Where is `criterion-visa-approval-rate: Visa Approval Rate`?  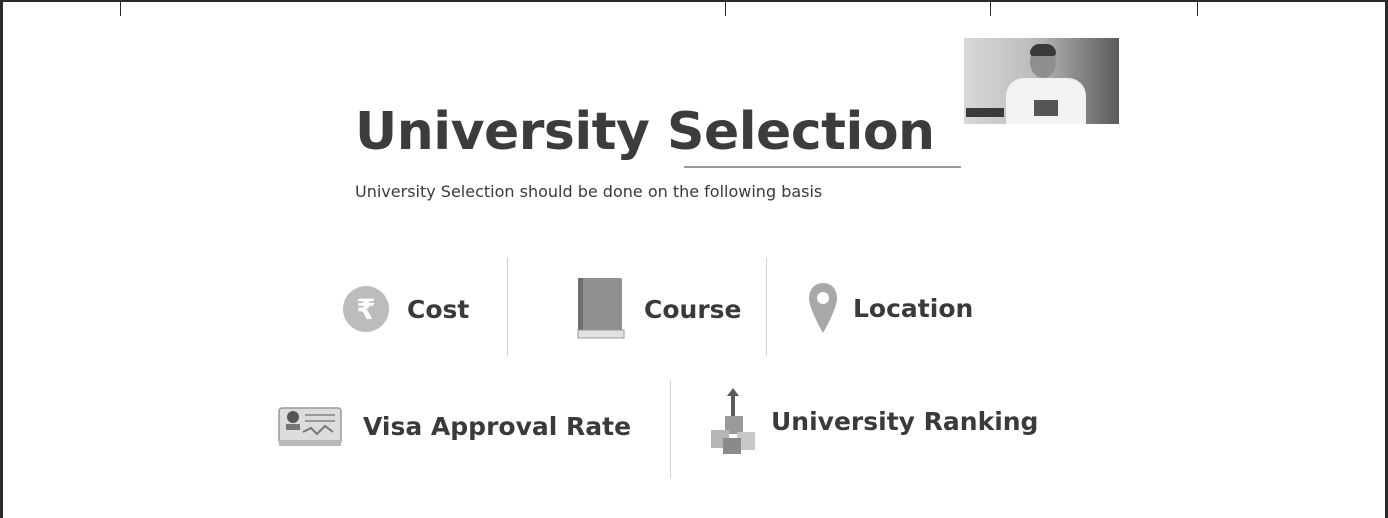
criterion-visa-approval-rate: Visa Approval Rate is located at coordinates (454, 426).